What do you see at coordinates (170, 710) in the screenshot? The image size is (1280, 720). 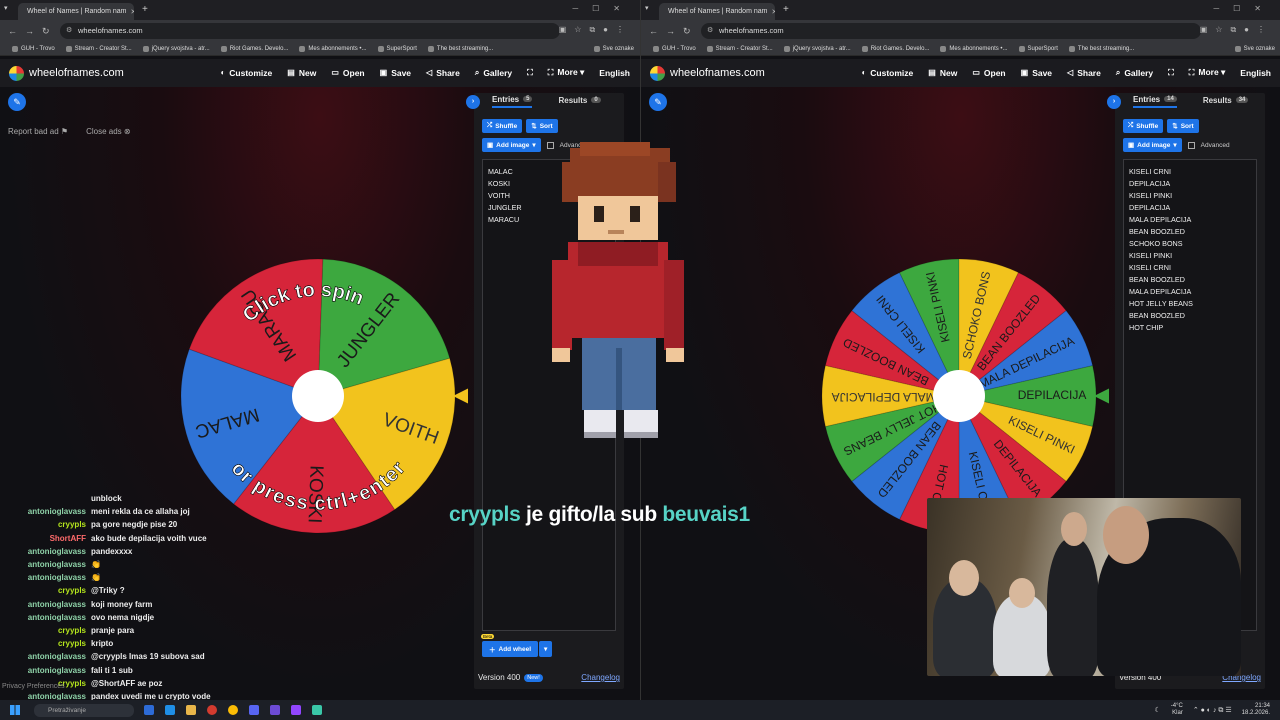 I see `edge-icon` at bounding box center [170, 710].